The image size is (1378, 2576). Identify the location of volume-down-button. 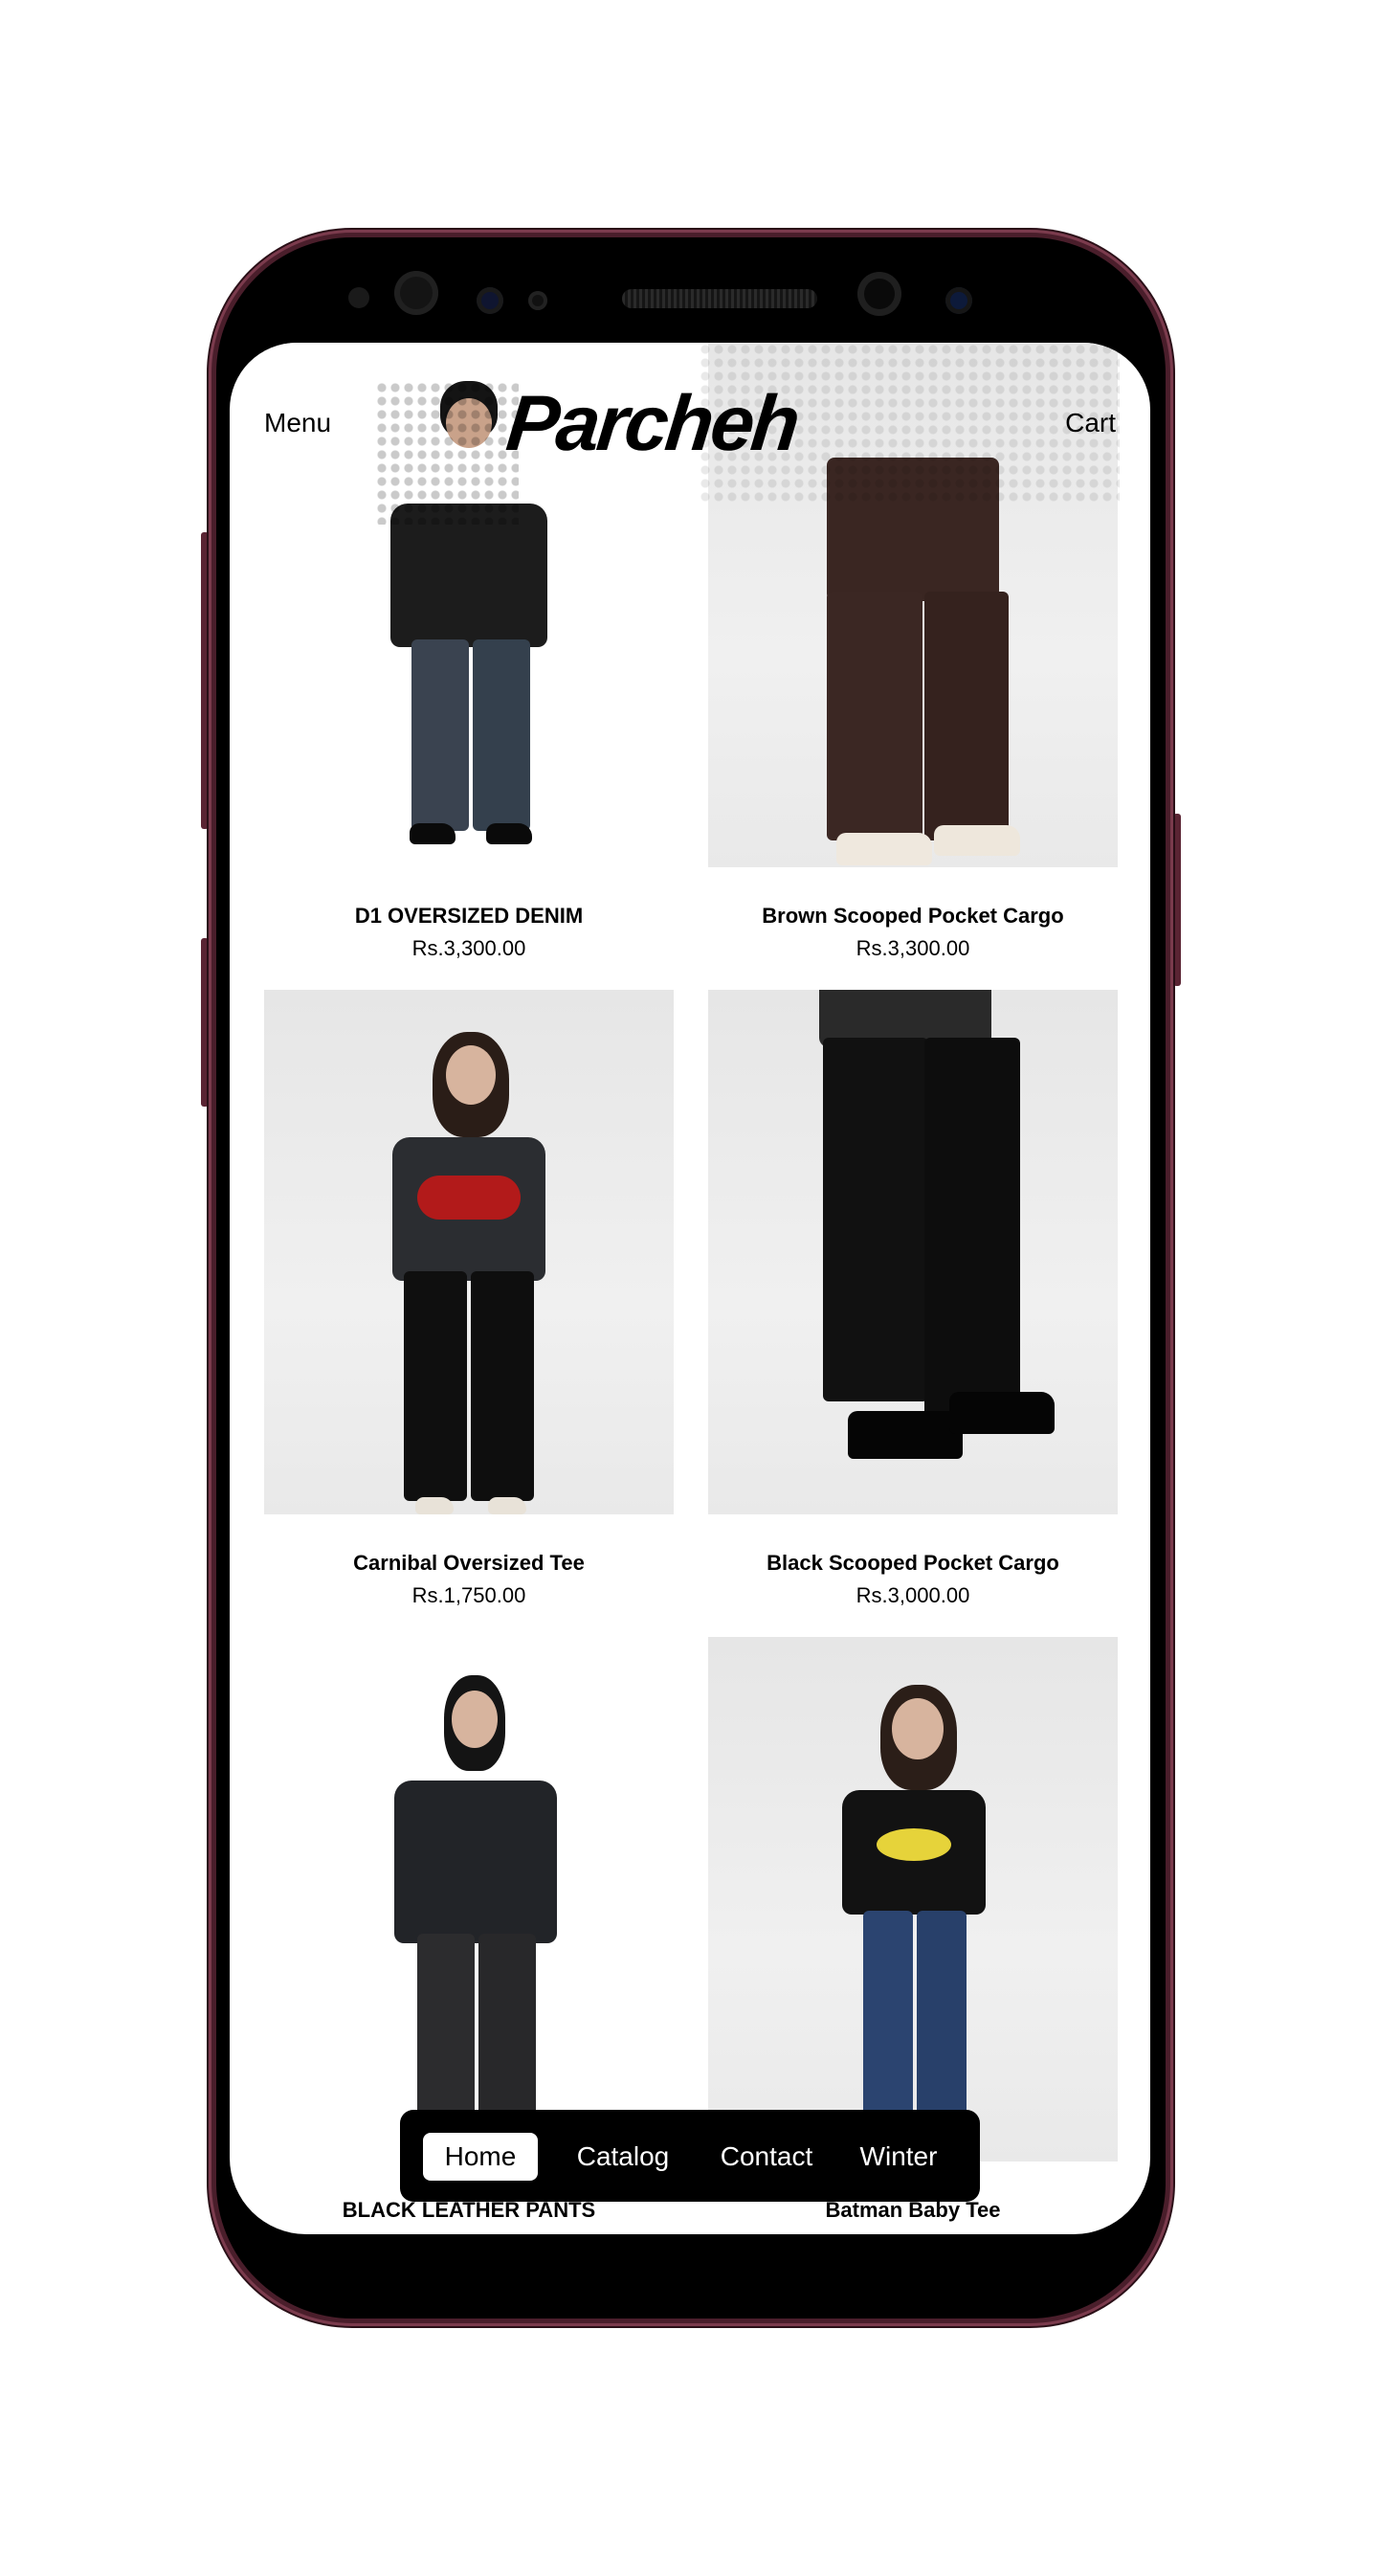
(205, 1023).